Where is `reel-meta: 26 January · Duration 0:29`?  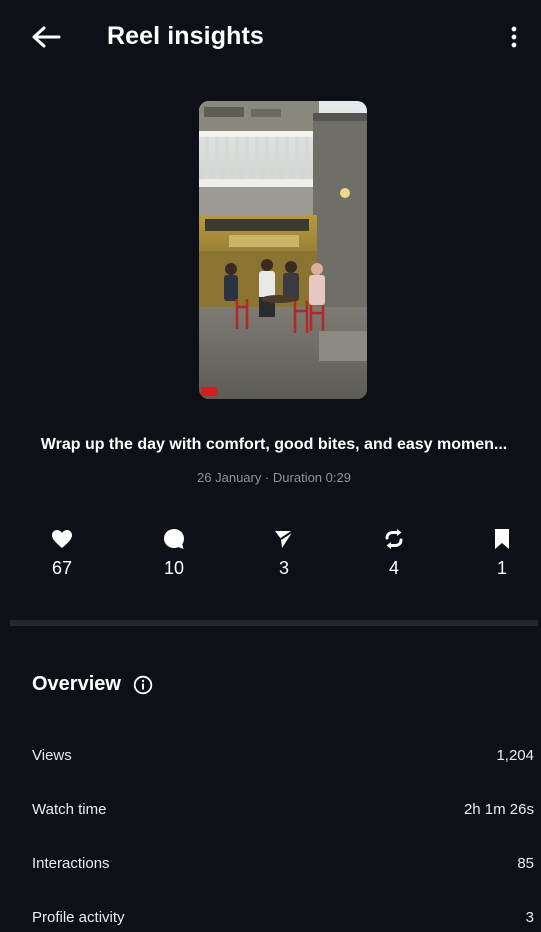
reel-meta: 26 January · Duration 0:29 is located at coordinates (274, 477).